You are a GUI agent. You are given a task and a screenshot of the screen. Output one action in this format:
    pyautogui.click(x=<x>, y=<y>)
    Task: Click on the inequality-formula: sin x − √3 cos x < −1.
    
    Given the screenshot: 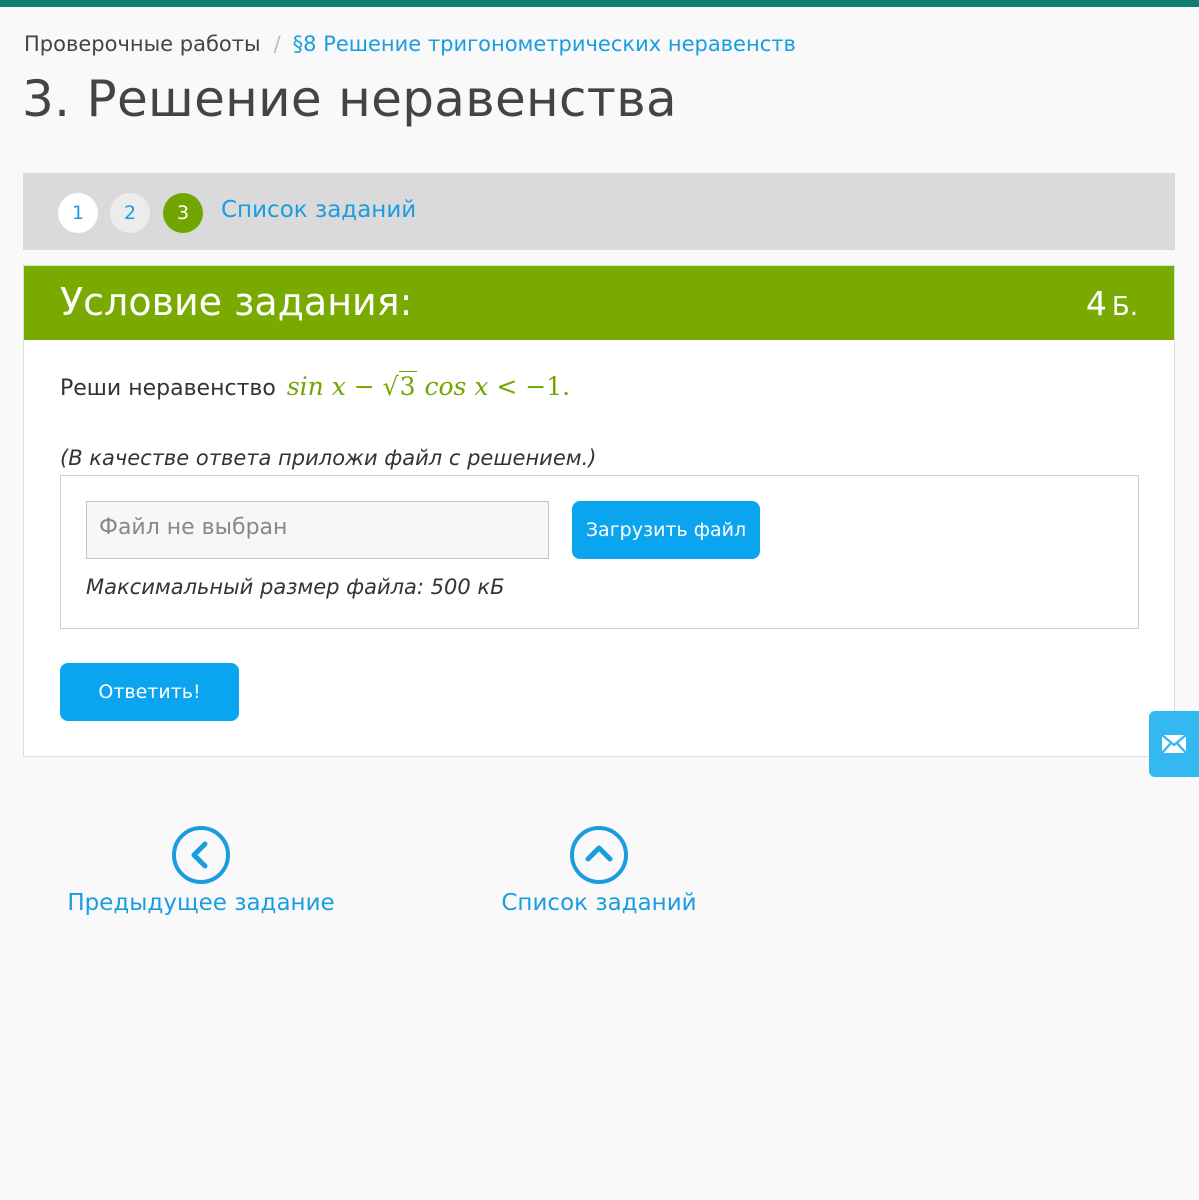 What is the action you would take?
    pyautogui.click(x=428, y=386)
    